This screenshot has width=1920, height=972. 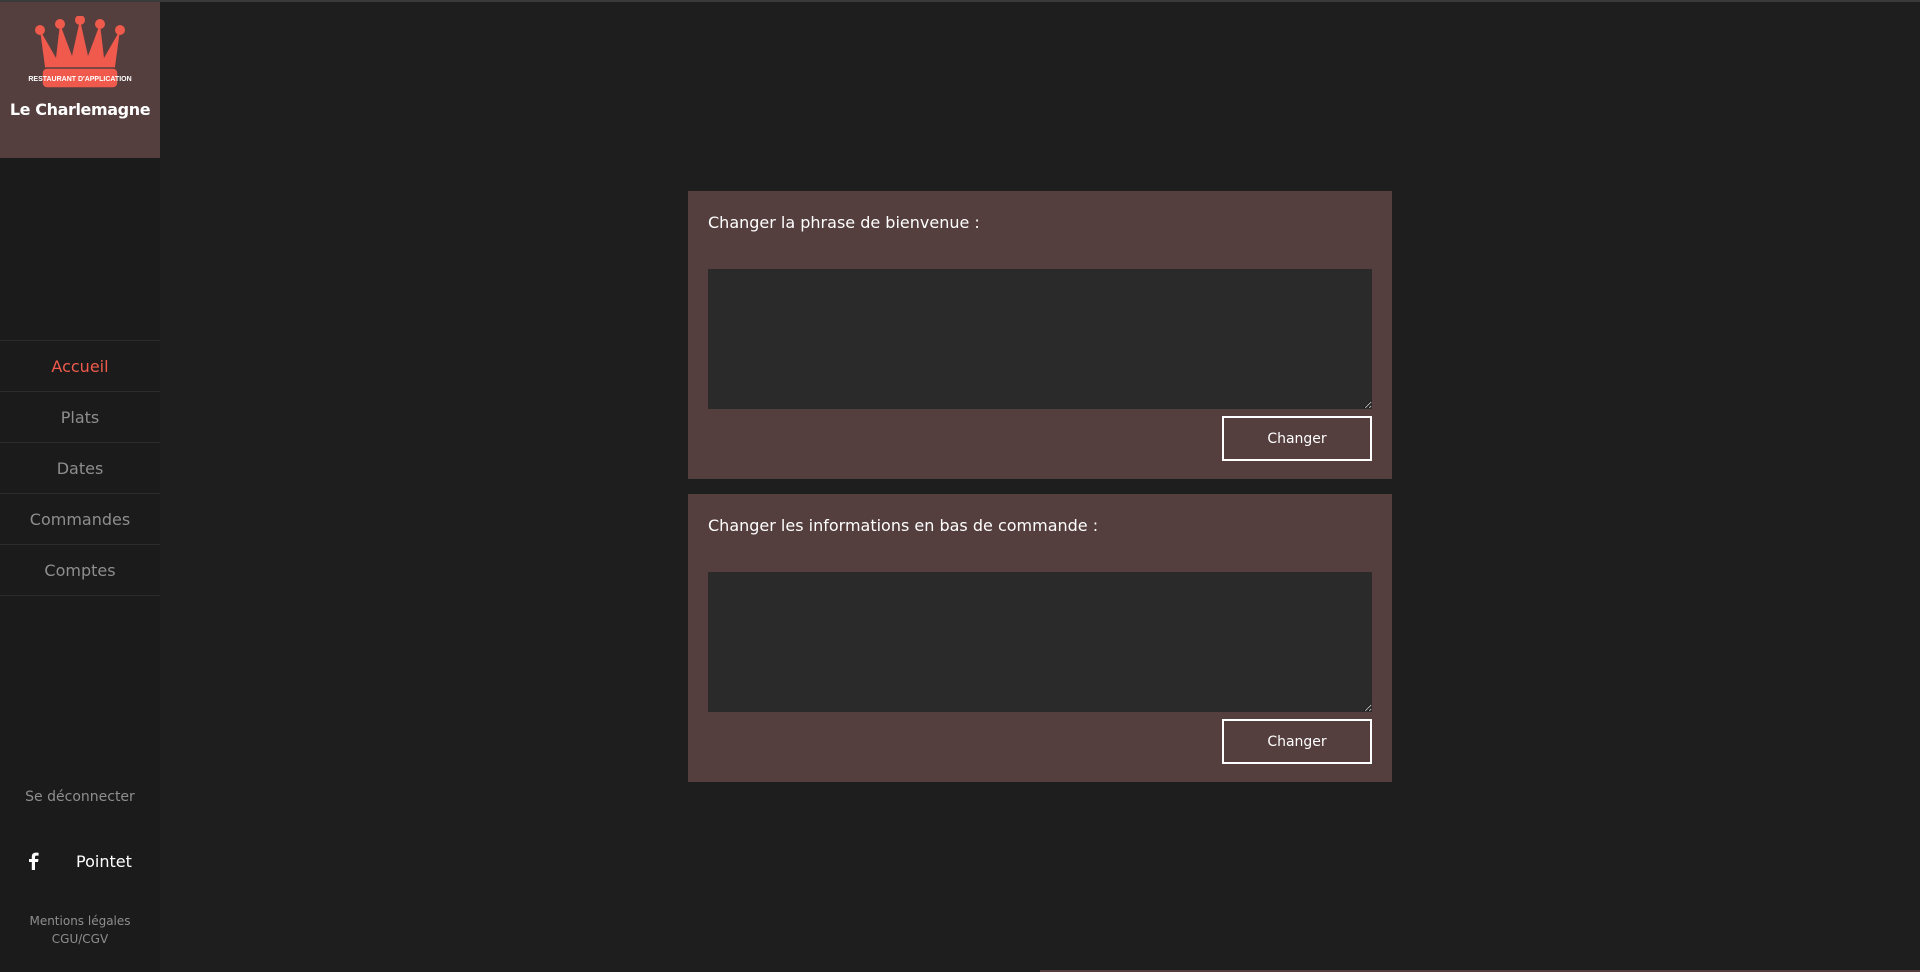 What do you see at coordinates (844, 222) in the screenshot?
I see `welcome-phrase-title: Changer la phrase de bienvenue :` at bounding box center [844, 222].